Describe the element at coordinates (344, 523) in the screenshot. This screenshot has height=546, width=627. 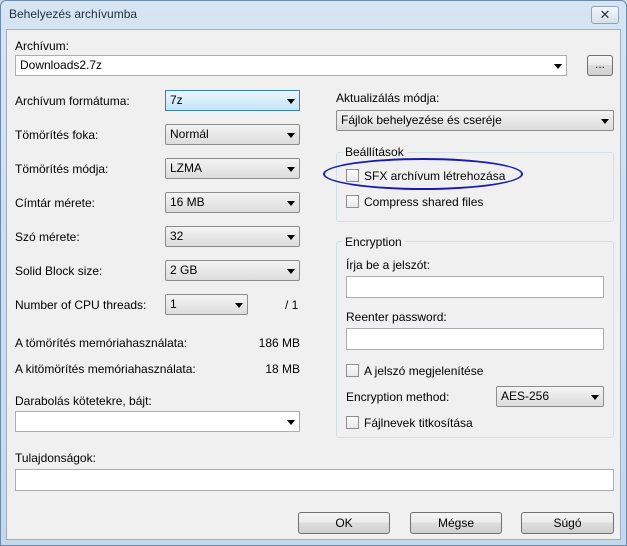
I see `ok-button: OK` at that location.